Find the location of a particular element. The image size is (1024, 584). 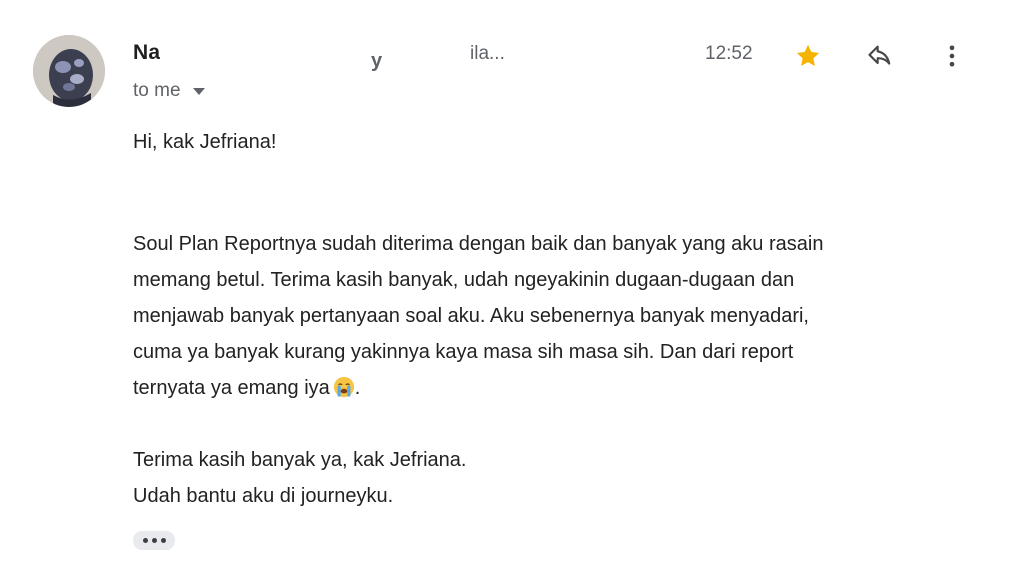

star-icon is located at coordinates (808, 55).